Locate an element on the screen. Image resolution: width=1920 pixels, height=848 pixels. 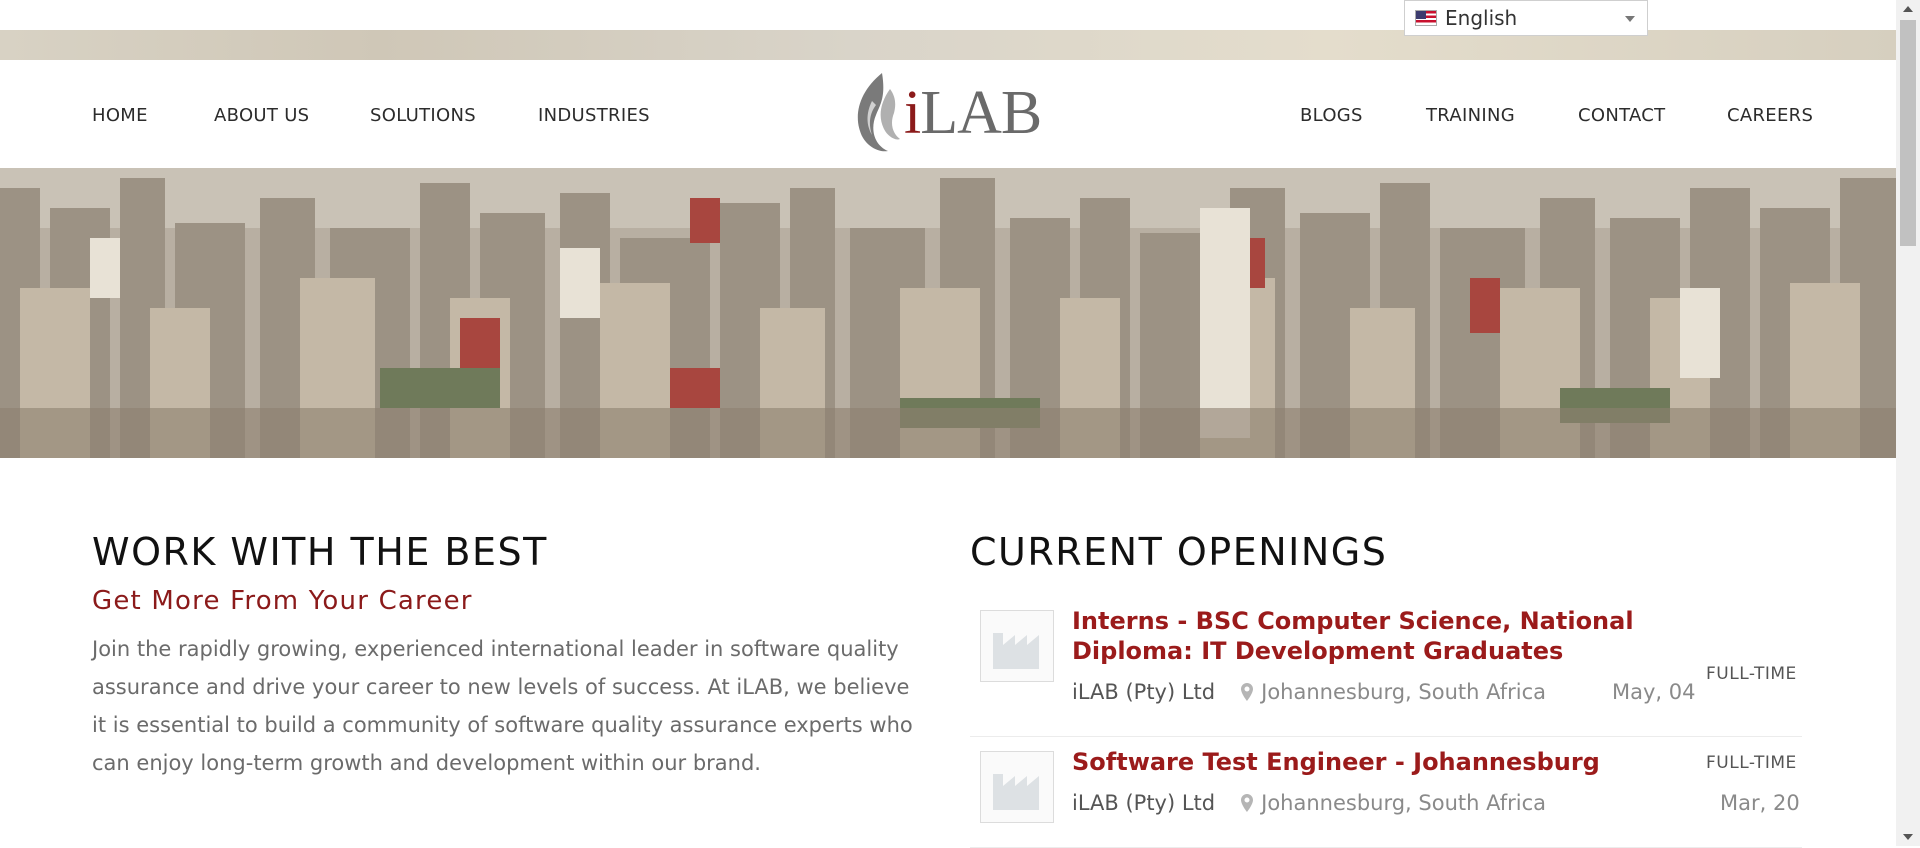
logo-letters-lab: LAB is located at coordinates (981, 112).